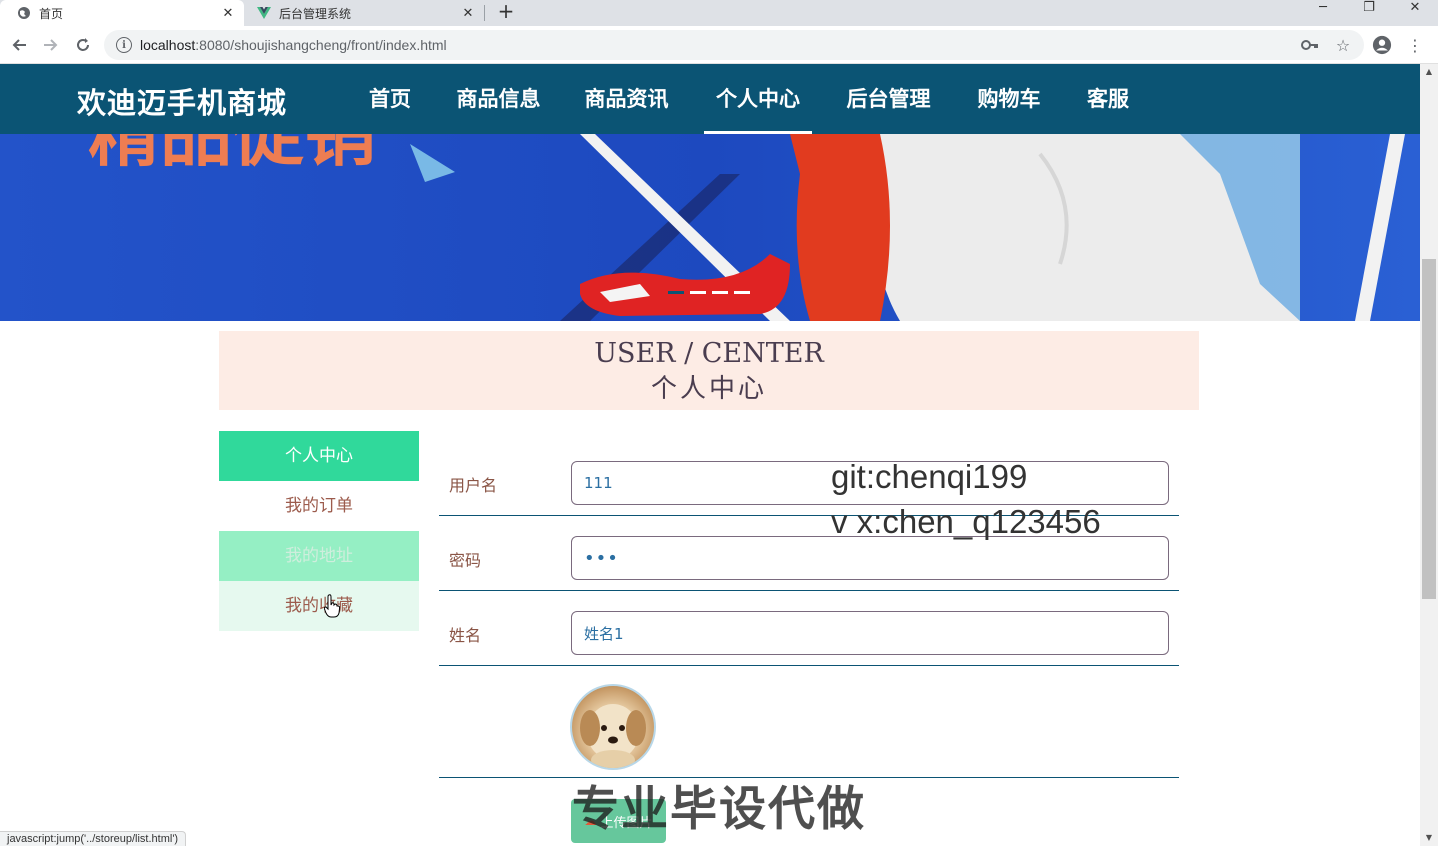  Describe the element at coordinates (315, 13) in the screenshot. I see `tab-title: 后台管理系统` at that location.